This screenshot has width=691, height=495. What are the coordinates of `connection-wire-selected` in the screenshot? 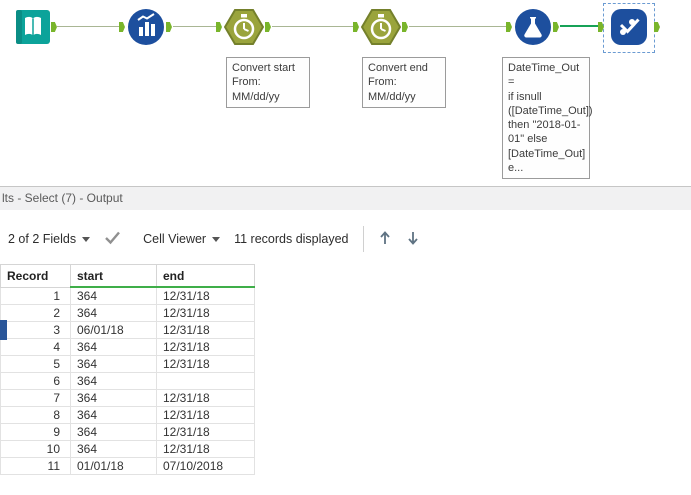 It's located at (581, 26).